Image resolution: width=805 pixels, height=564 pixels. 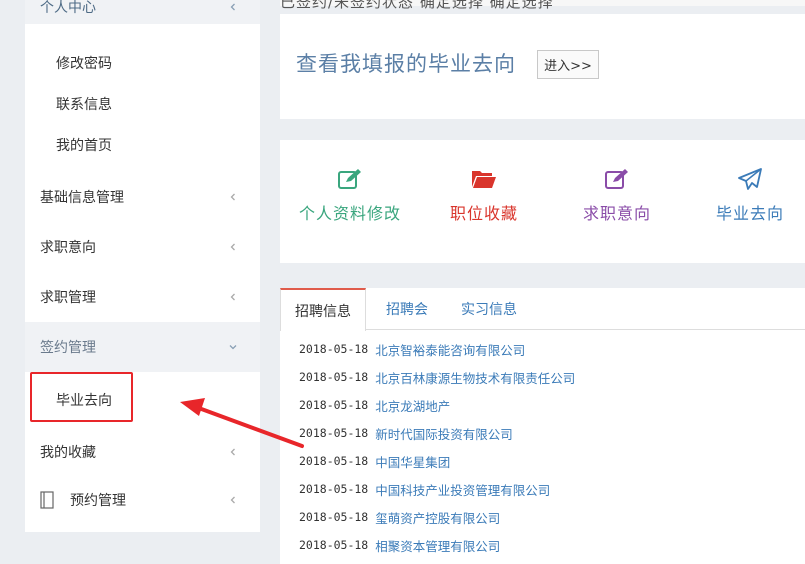 What do you see at coordinates (142, 297) in the screenshot?
I see `sidebar-item-job-management: 求职管理` at bounding box center [142, 297].